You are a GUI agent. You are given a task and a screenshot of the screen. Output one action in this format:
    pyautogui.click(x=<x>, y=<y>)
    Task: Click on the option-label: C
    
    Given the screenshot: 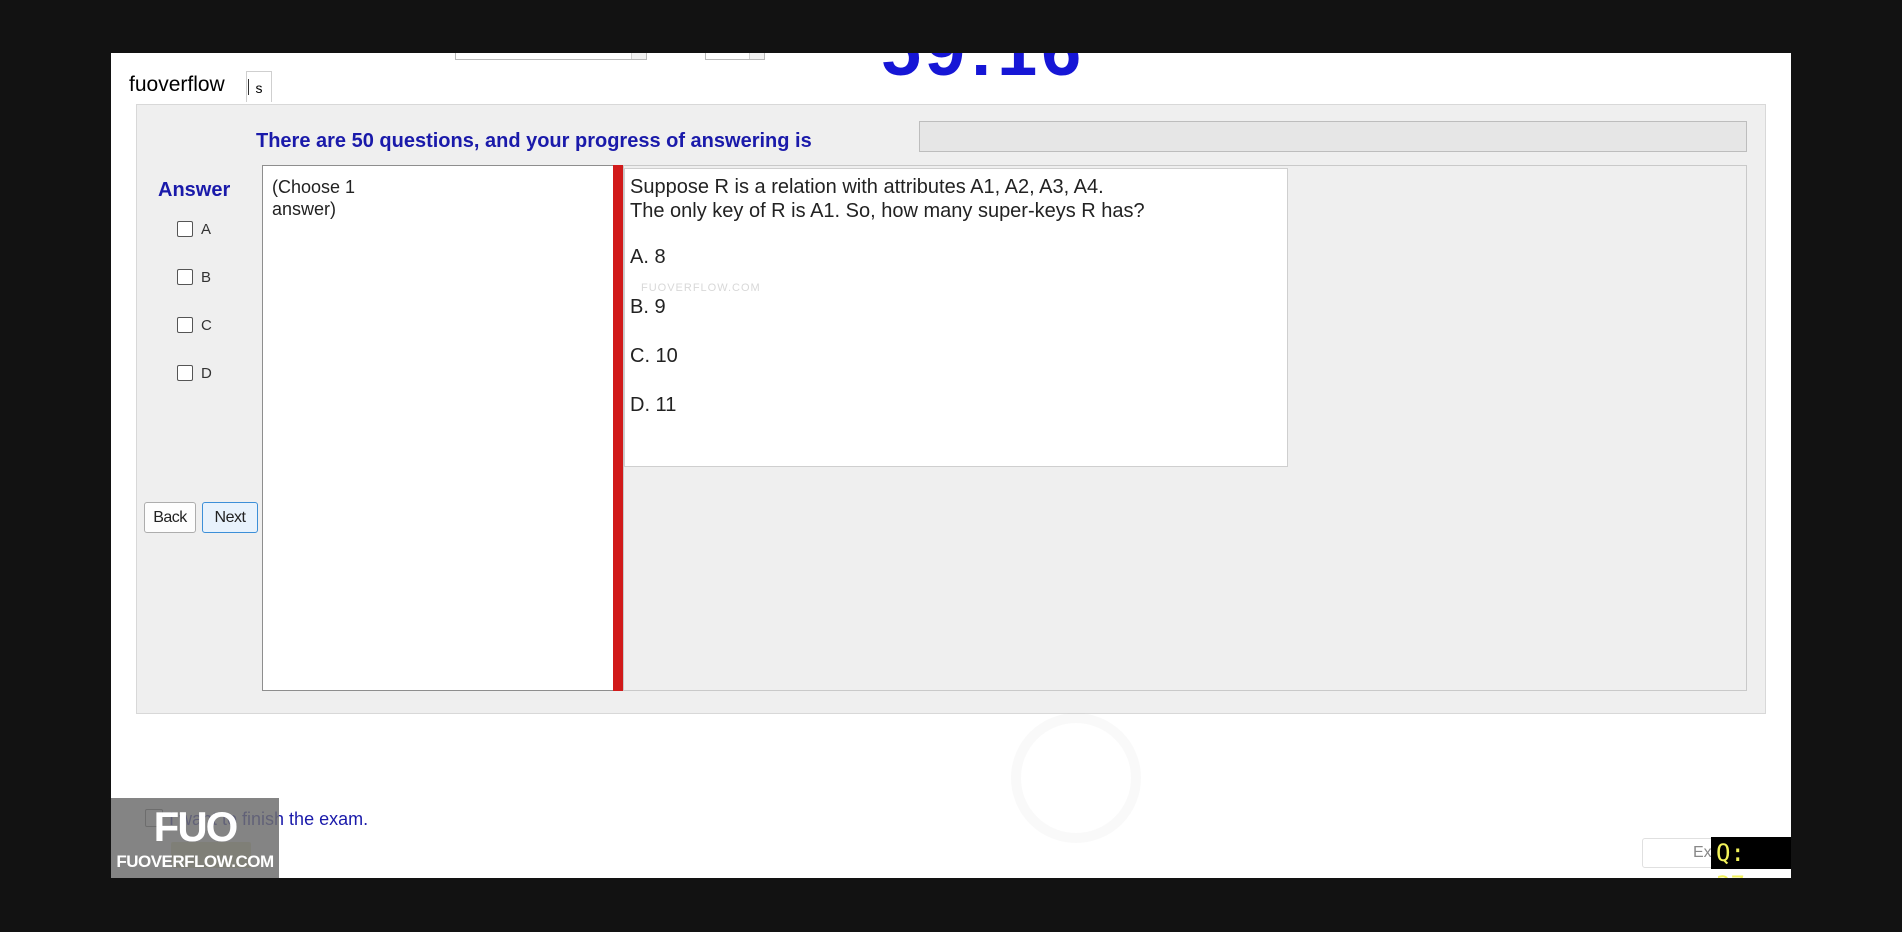 What is the action you would take?
    pyautogui.click(x=206, y=325)
    